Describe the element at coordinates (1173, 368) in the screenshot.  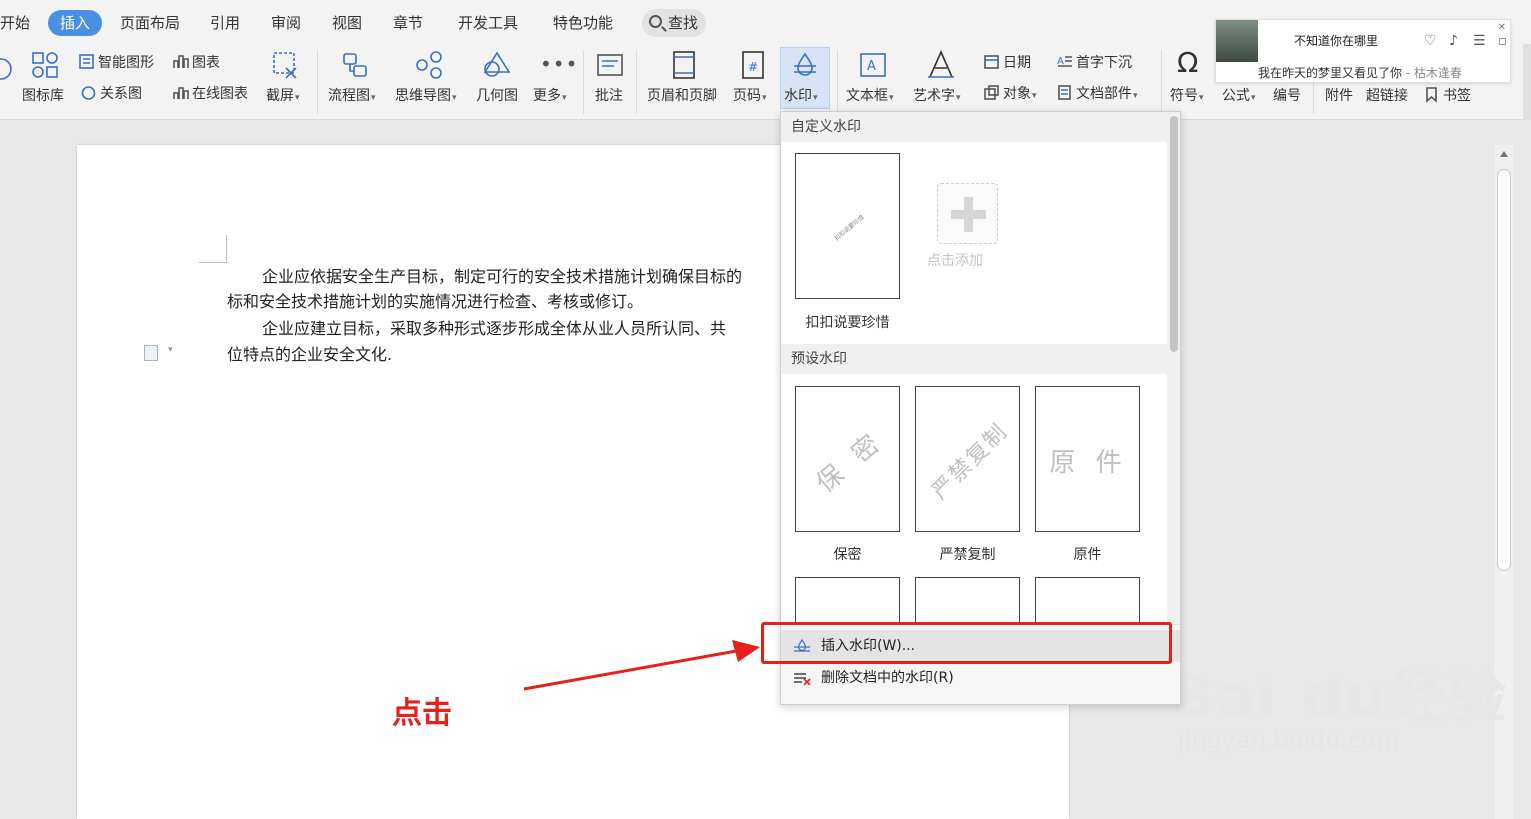
I see `dropdown-scrollbar` at that location.